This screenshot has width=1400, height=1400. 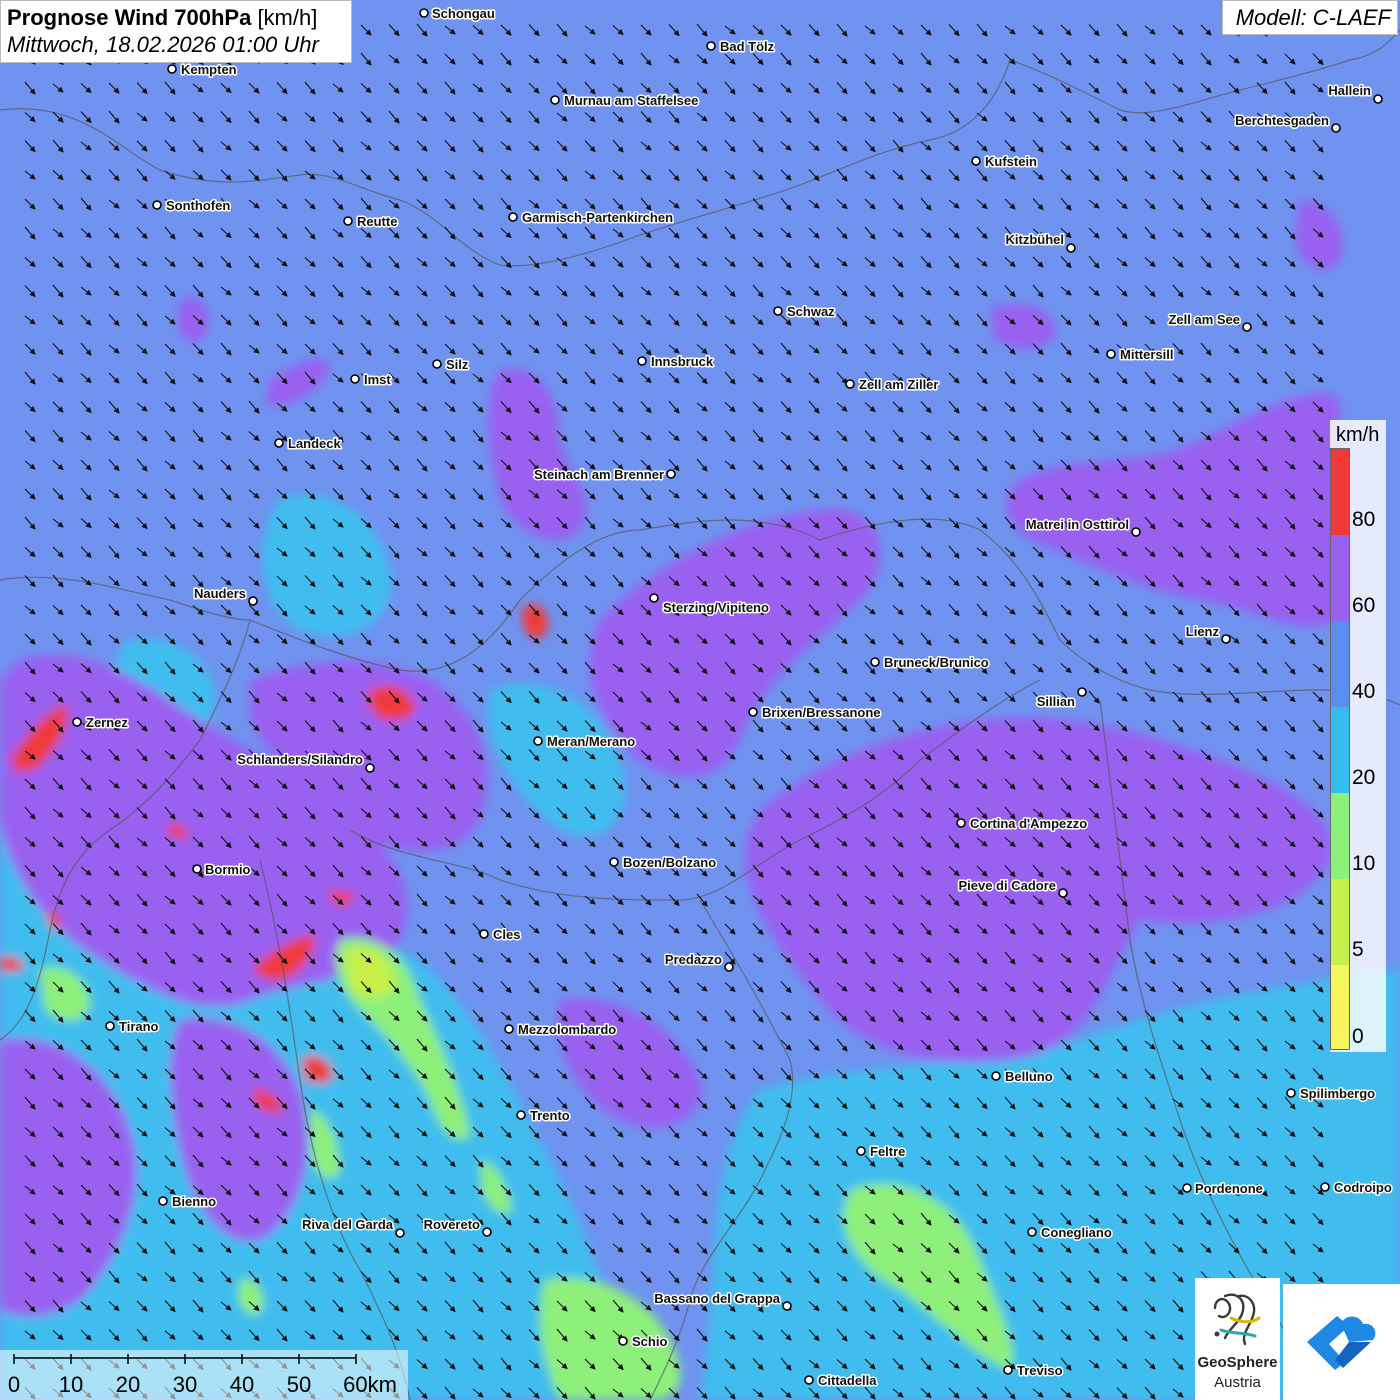 I want to click on scale-bar: 0 10 20 30 40 50 60km, so click(x=204, y=1375).